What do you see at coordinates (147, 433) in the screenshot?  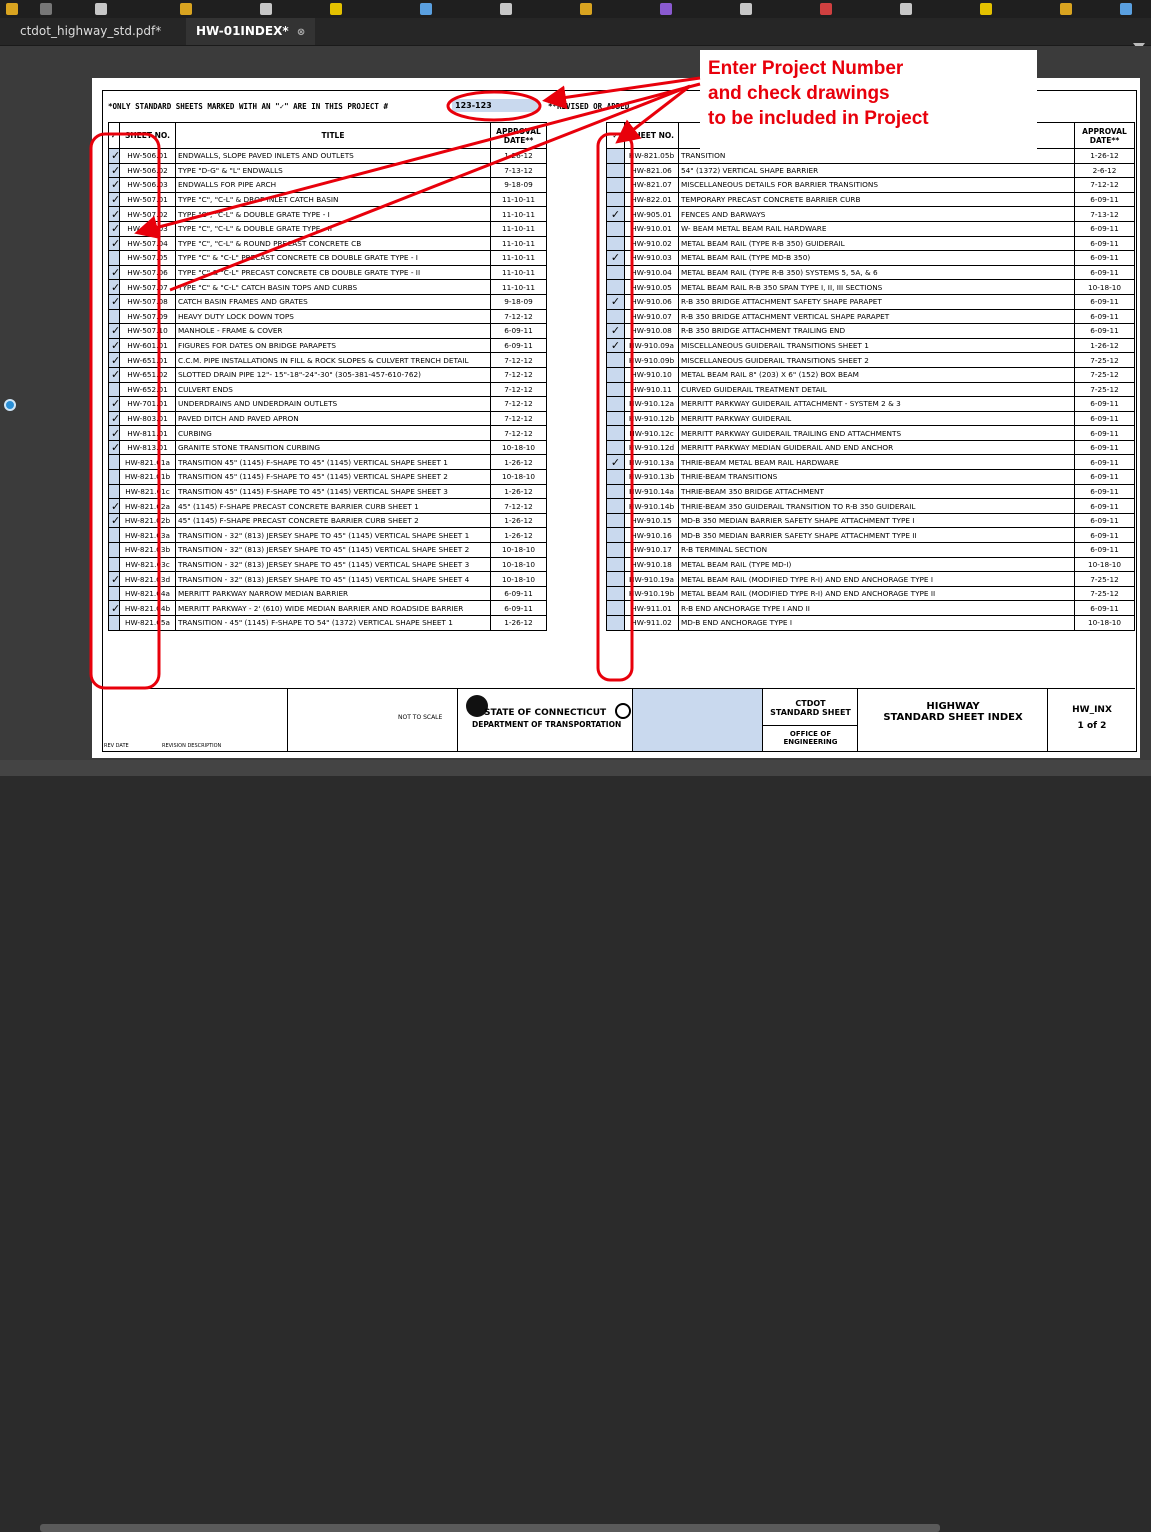 I see `sheet-number-cell: HW-811.01` at bounding box center [147, 433].